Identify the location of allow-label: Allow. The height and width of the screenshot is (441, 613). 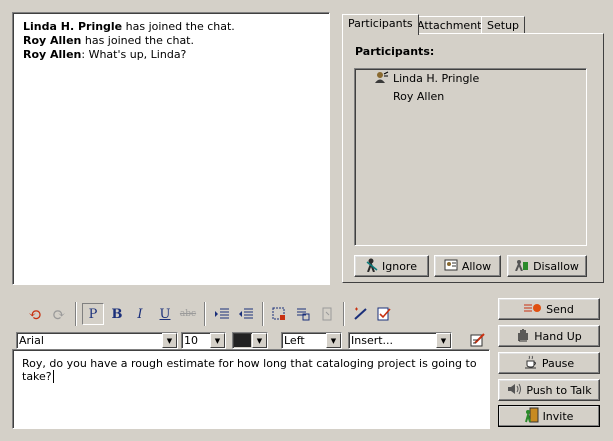
(476, 266).